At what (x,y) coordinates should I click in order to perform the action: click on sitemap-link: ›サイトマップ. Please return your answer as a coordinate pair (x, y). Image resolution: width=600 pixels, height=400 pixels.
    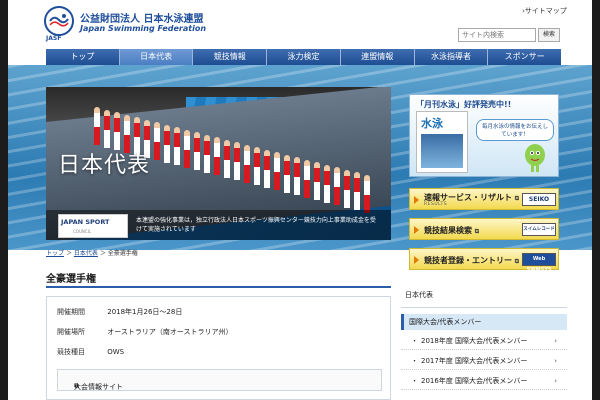
    Looking at the image, I should click on (544, 11).